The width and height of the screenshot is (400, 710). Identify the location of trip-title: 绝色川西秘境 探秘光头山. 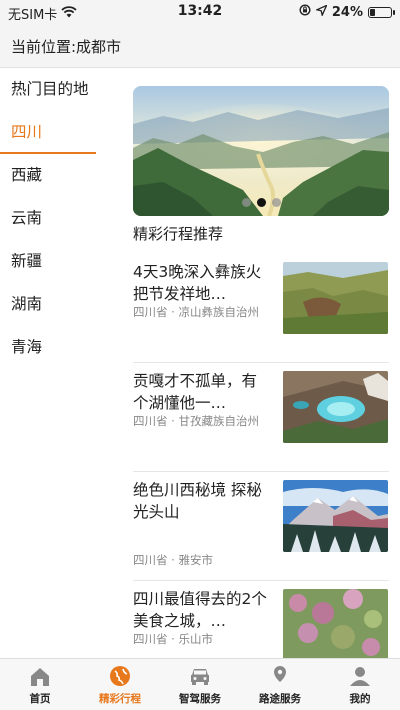
(197, 501).